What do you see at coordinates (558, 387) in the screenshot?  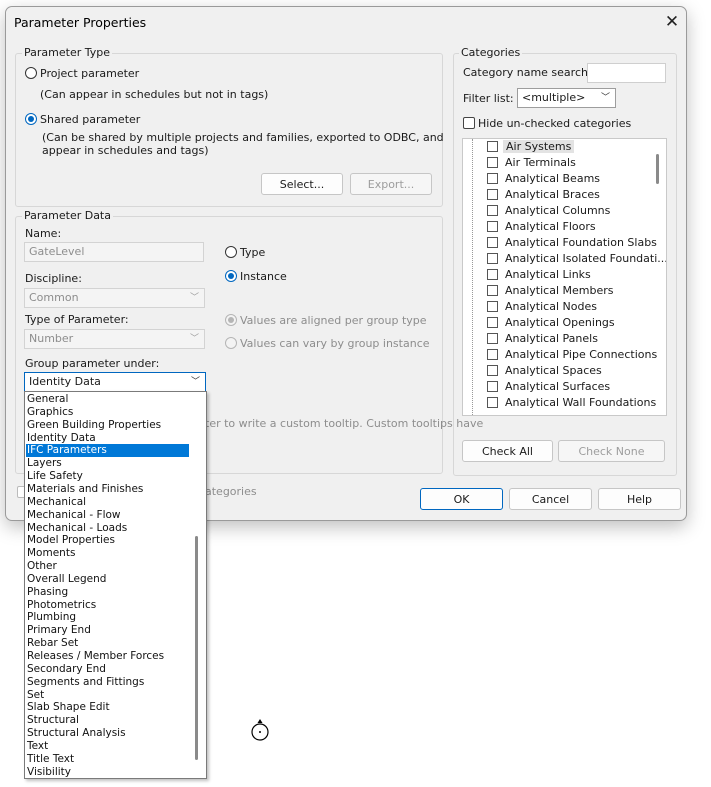 I see `category-item: Analytical Surfaces` at bounding box center [558, 387].